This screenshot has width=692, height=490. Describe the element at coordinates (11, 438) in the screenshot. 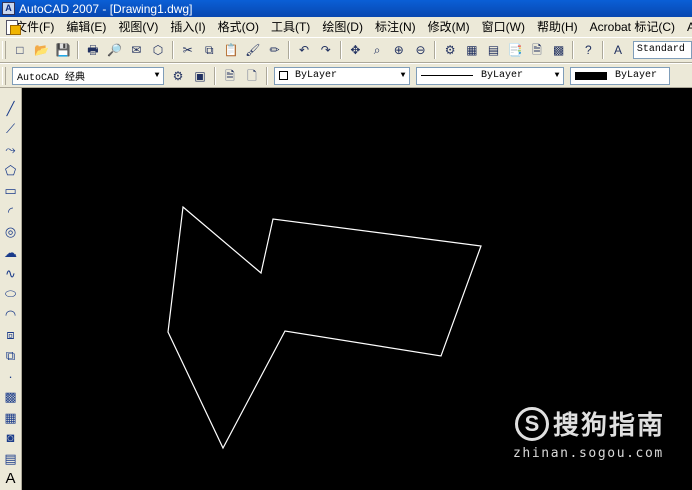

I see `region-icon: ◙` at that location.